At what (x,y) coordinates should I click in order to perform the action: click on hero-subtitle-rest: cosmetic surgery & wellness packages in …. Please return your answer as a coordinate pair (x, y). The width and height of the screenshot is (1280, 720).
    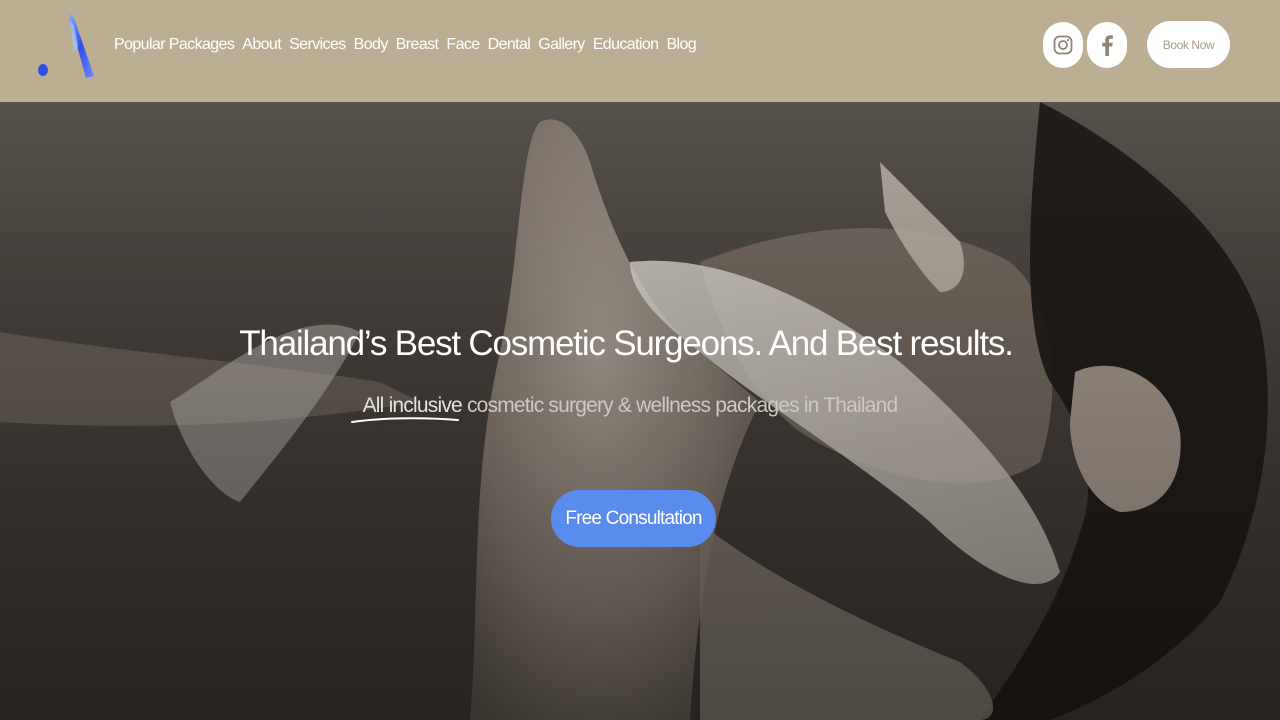
    Looking at the image, I should click on (679, 405).